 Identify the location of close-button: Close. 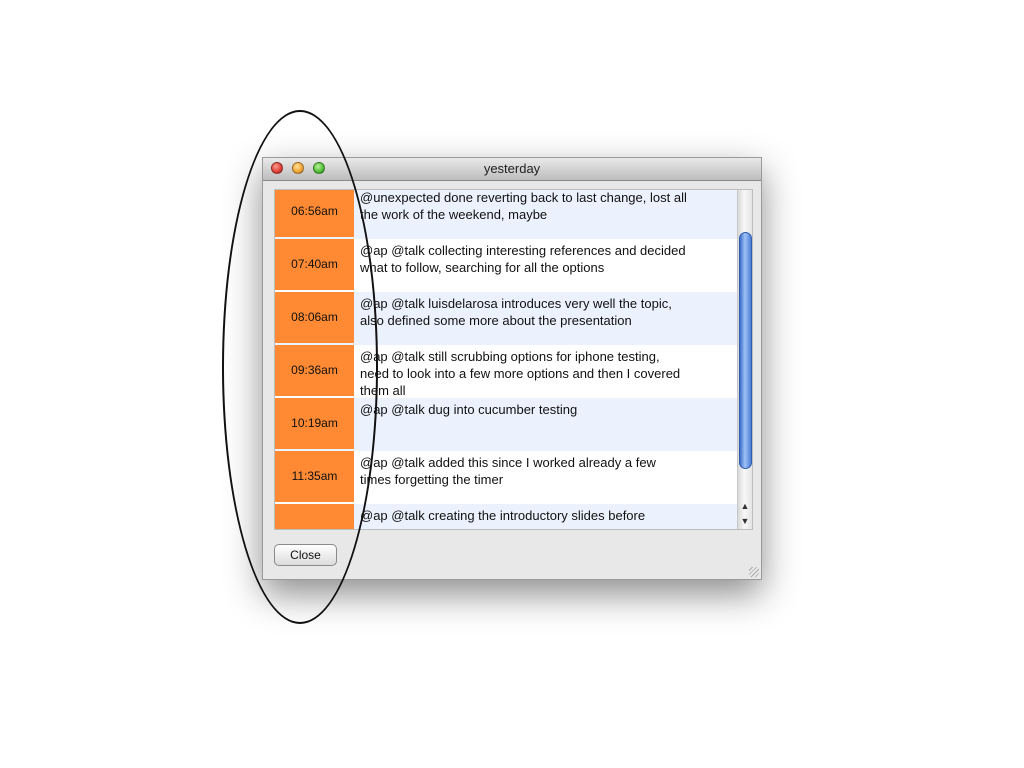
(305, 555).